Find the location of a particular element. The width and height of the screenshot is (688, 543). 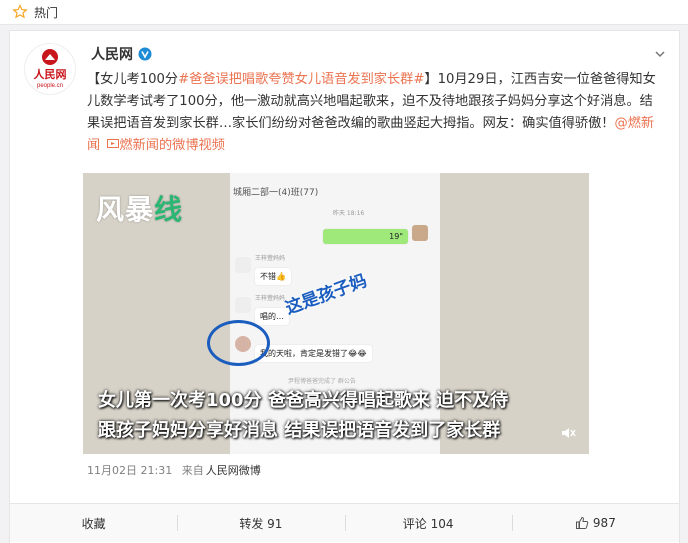

comment-label: 评论 104 is located at coordinates (428, 523).